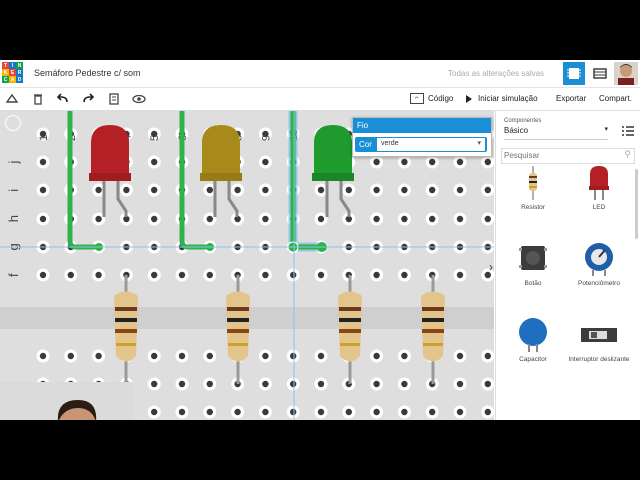 The height and width of the screenshot is (480, 640). What do you see at coordinates (636, 204) in the screenshot?
I see `panel-scrollbar` at bounding box center [636, 204].